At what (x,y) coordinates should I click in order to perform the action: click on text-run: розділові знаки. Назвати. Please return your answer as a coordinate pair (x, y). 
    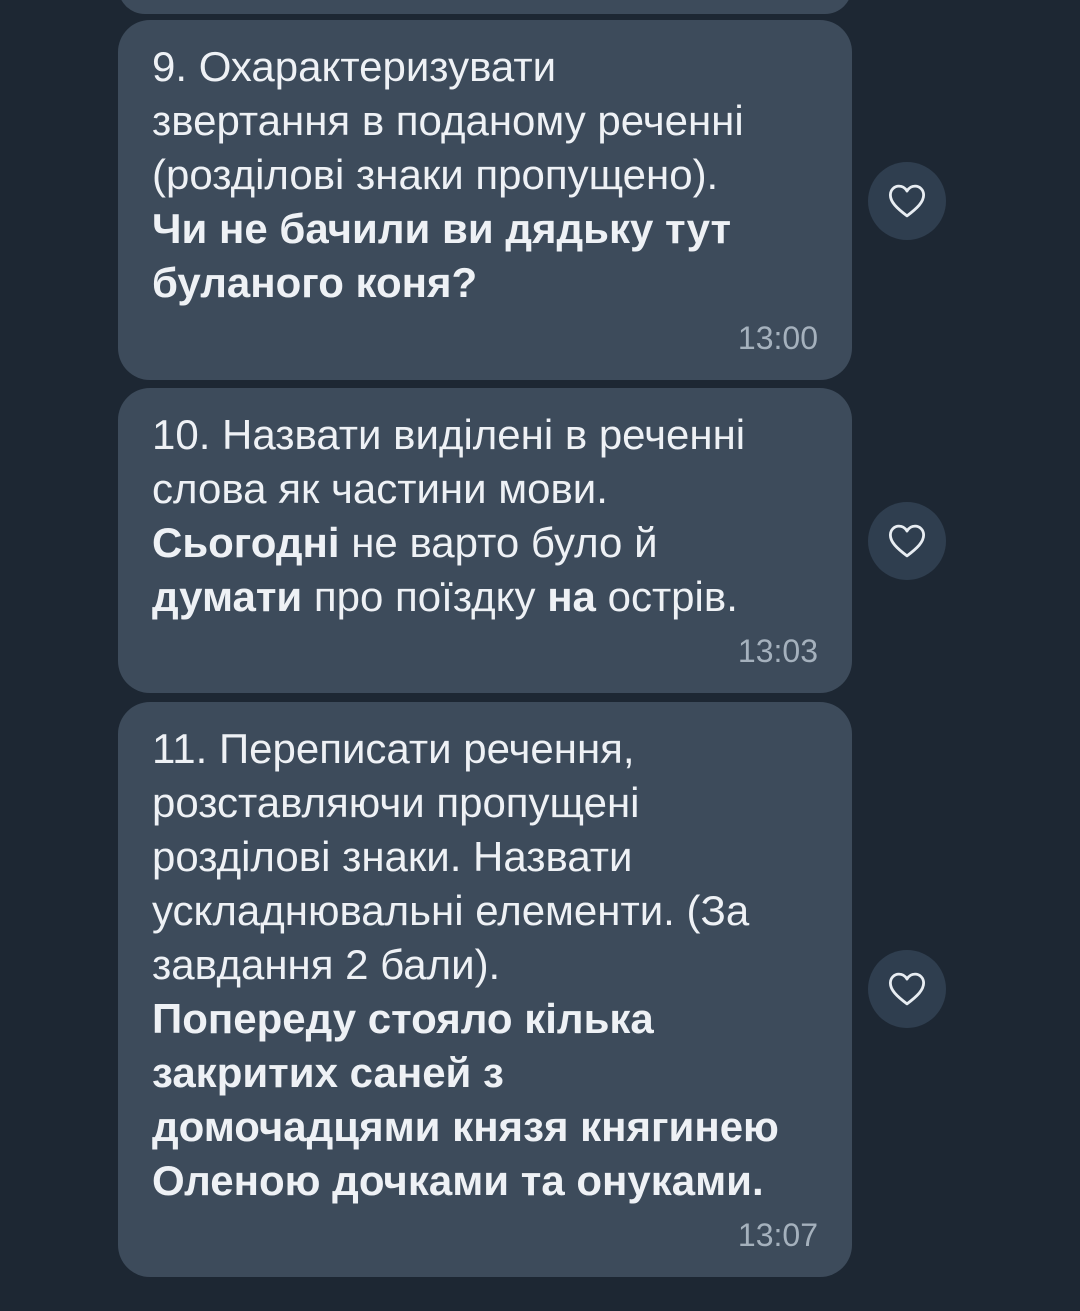
    Looking at the image, I should click on (392, 856).